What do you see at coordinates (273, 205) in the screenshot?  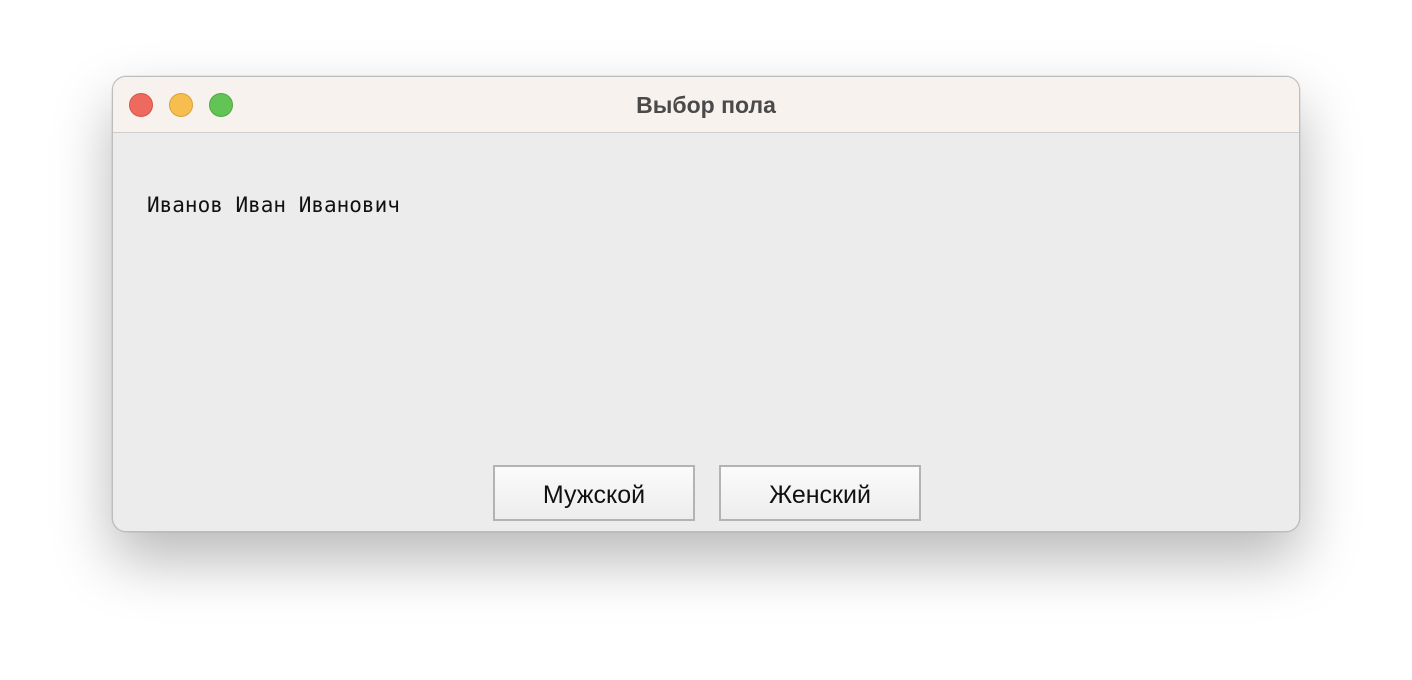 I see `person-name-label: Иванов Иван Иванович` at bounding box center [273, 205].